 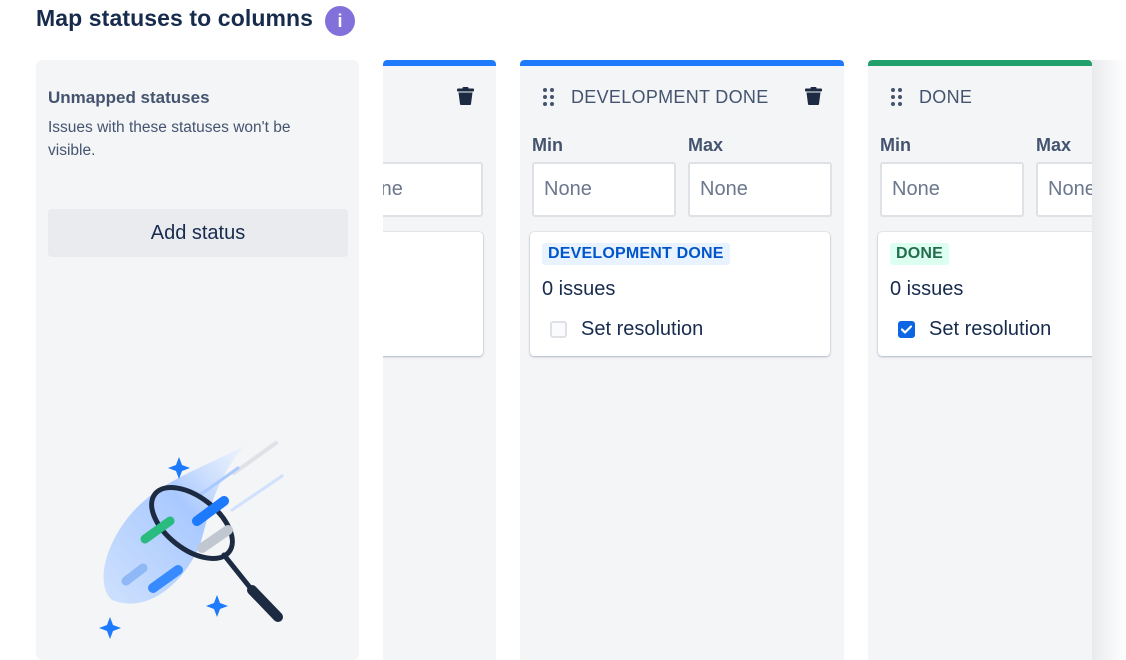 What do you see at coordinates (340, 21) in the screenshot?
I see `info-icon: i` at bounding box center [340, 21].